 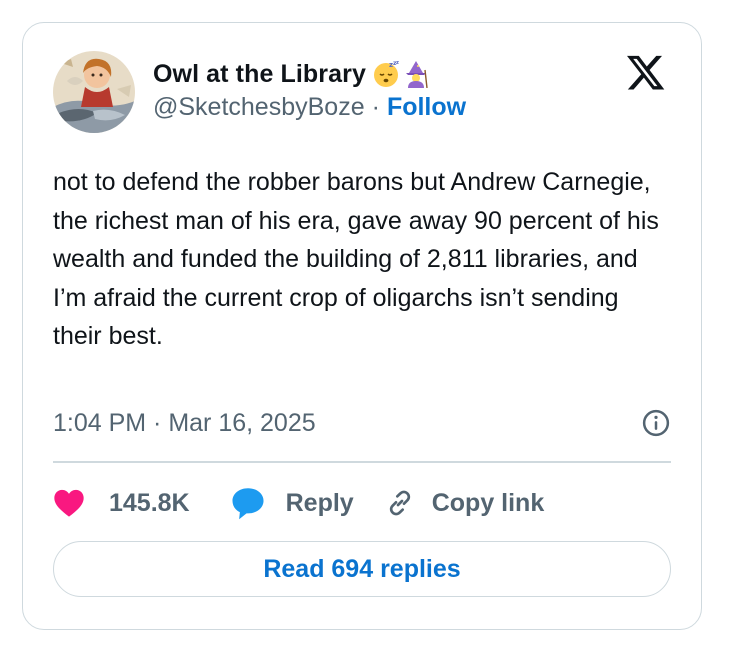 What do you see at coordinates (149, 502) in the screenshot?
I see `like-count: 145.8K` at bounding box center [149, 502].